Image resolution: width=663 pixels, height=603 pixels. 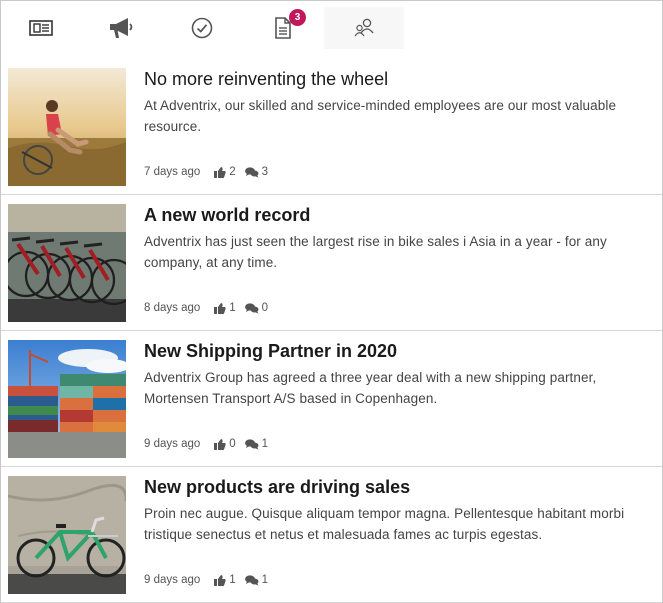 I want to click on like-count: 2, so click(x=225, y=172).